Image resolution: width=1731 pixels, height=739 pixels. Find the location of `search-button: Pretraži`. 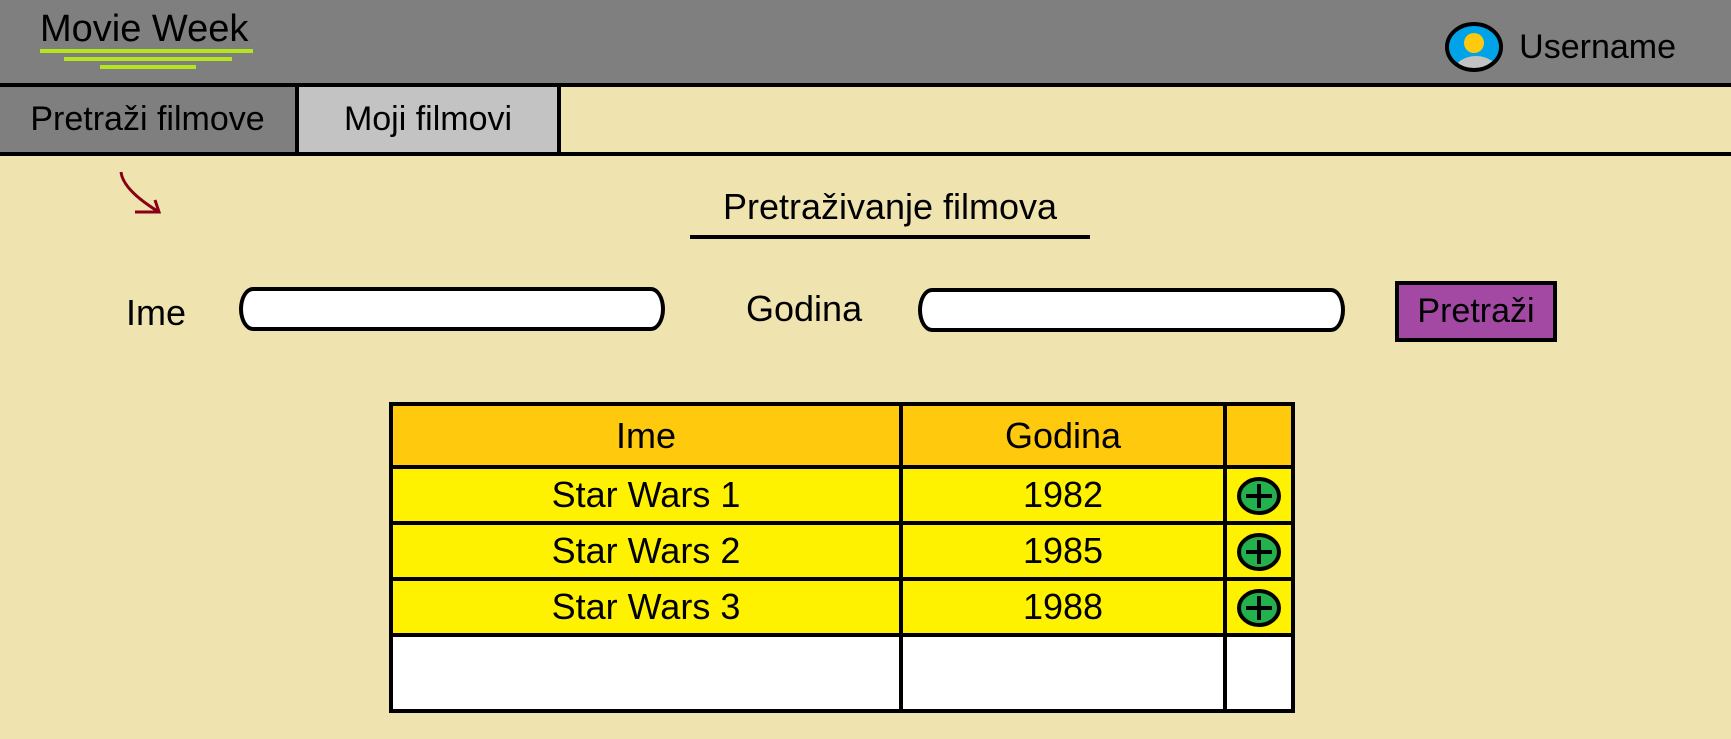

search-button: Pretraži is located at coordinates (1476, 311).